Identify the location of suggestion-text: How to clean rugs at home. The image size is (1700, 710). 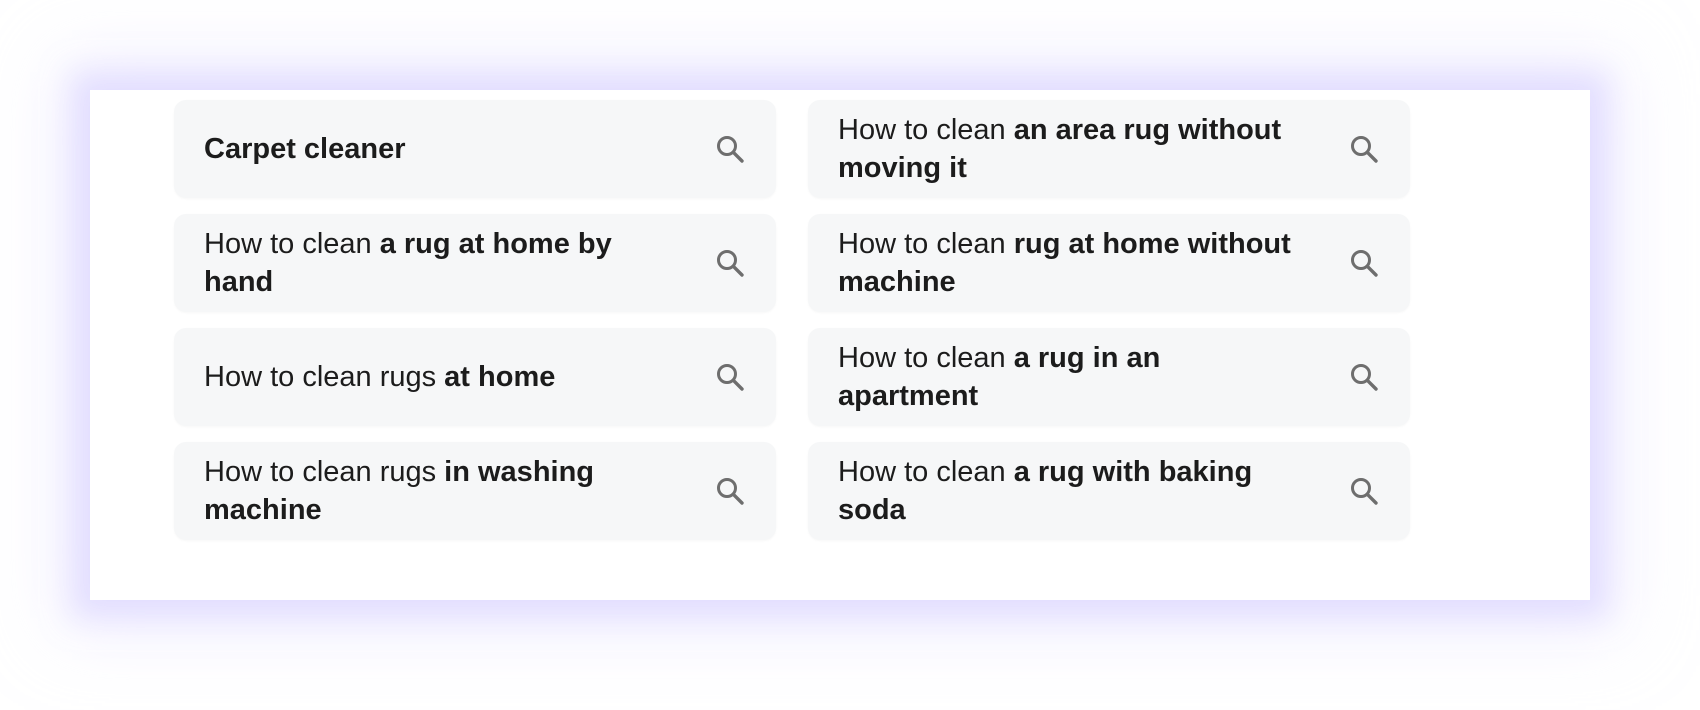
(459, 377).